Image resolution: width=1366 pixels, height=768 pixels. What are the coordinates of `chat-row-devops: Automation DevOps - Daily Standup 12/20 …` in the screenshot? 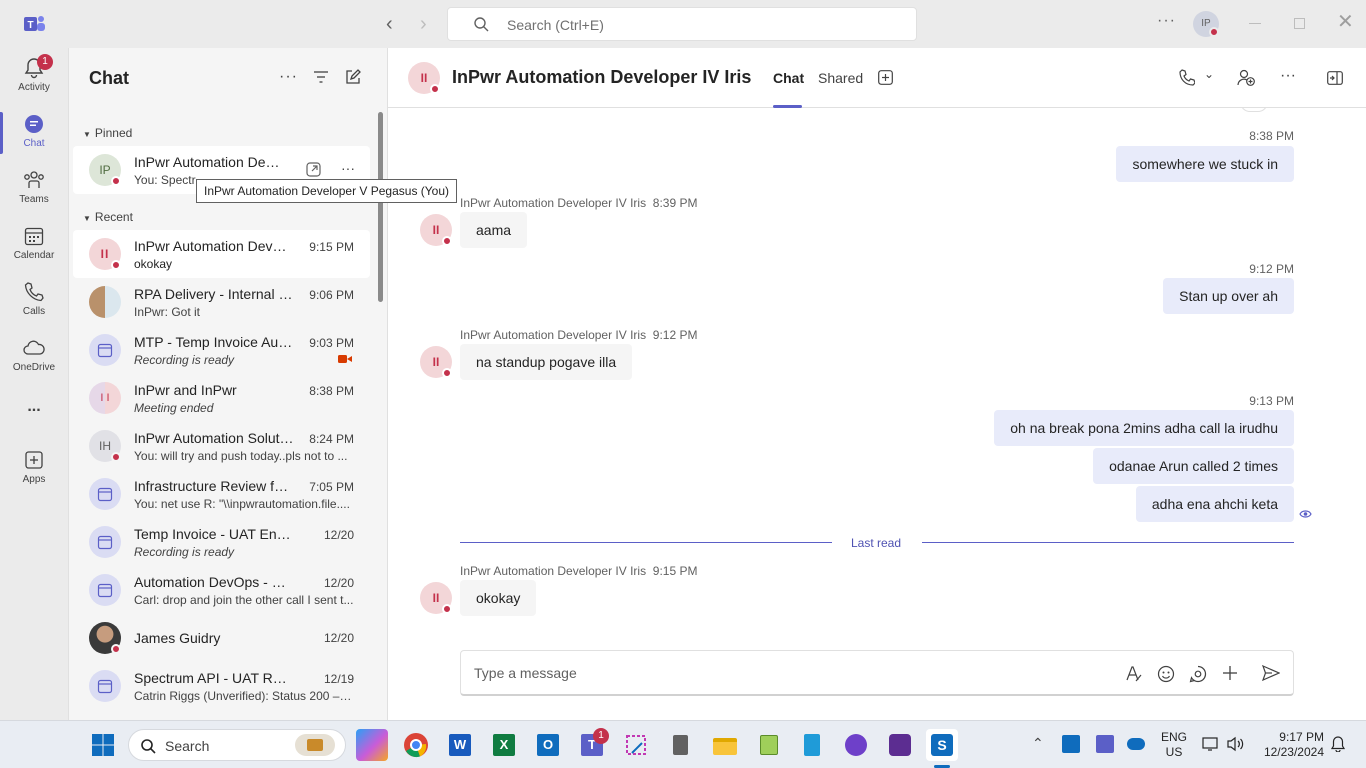 It's located at (221, 590).